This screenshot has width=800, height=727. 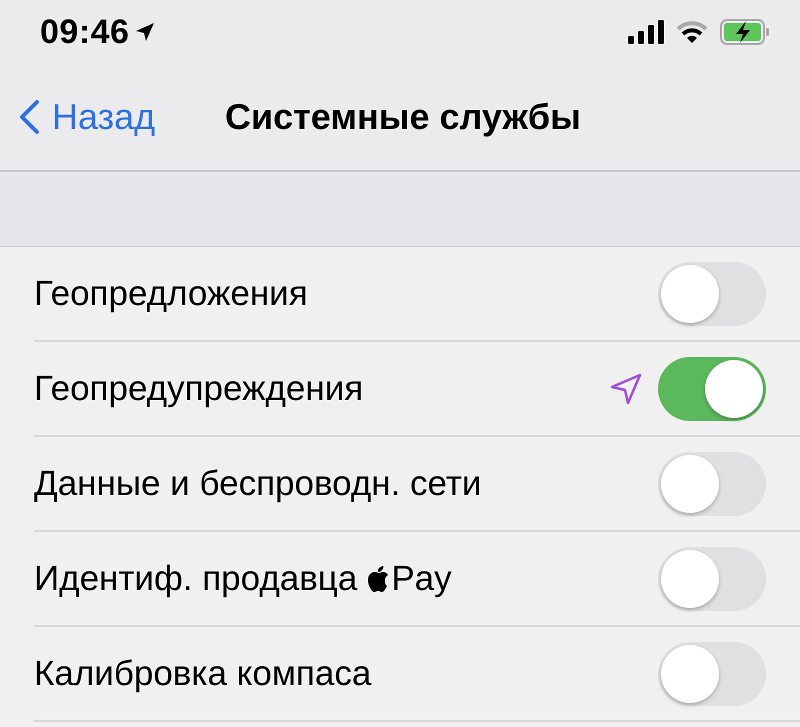 I want to click on battery-charging-icon, so click(x=745, y=32).